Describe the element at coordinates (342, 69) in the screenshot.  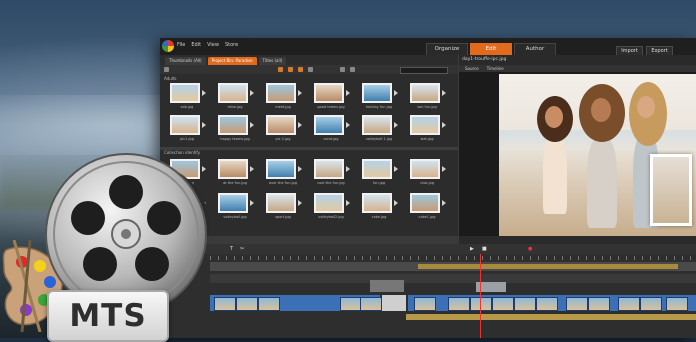
I see `list-icon` at that location.